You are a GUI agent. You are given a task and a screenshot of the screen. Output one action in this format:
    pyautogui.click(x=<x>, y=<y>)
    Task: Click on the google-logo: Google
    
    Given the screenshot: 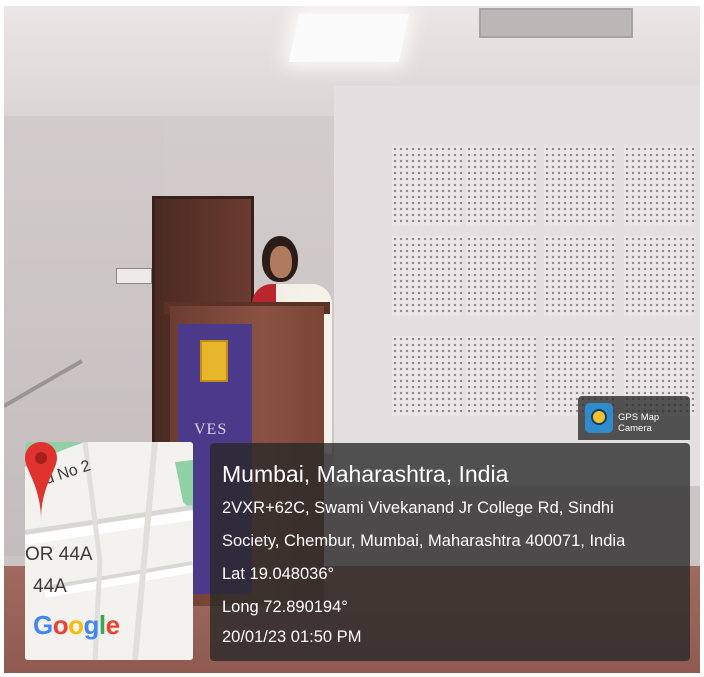 What is the action you would take?
    pyautogui.click(x=76, y=625)
    